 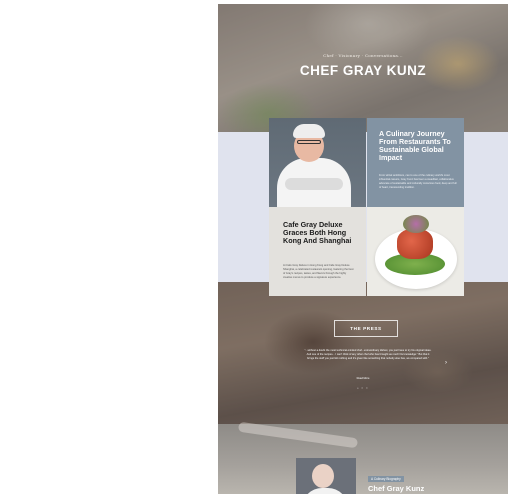 I want to click on chef-arms-shape, so click(x=314, y=184).